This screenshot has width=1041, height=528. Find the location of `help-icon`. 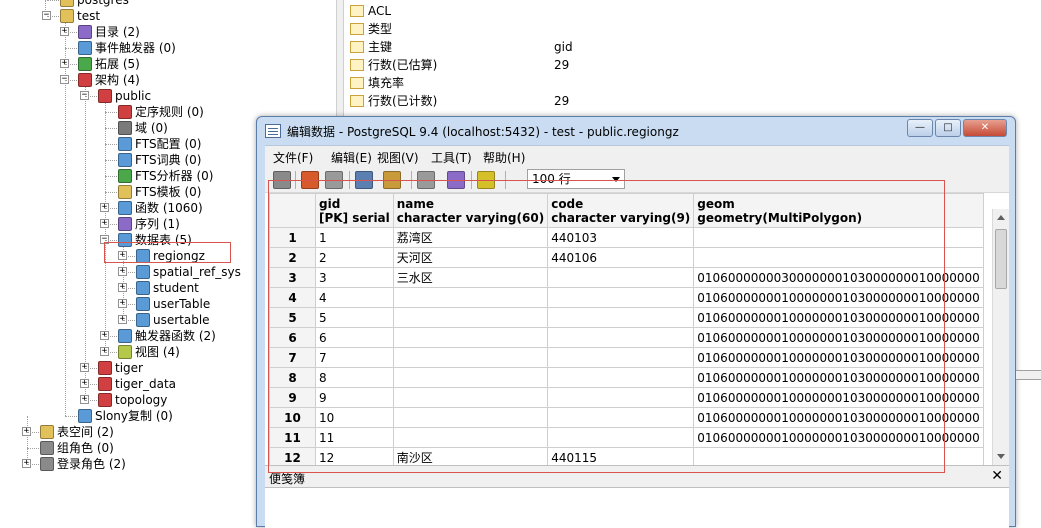

help-icon is located at coordinates (486, 180).